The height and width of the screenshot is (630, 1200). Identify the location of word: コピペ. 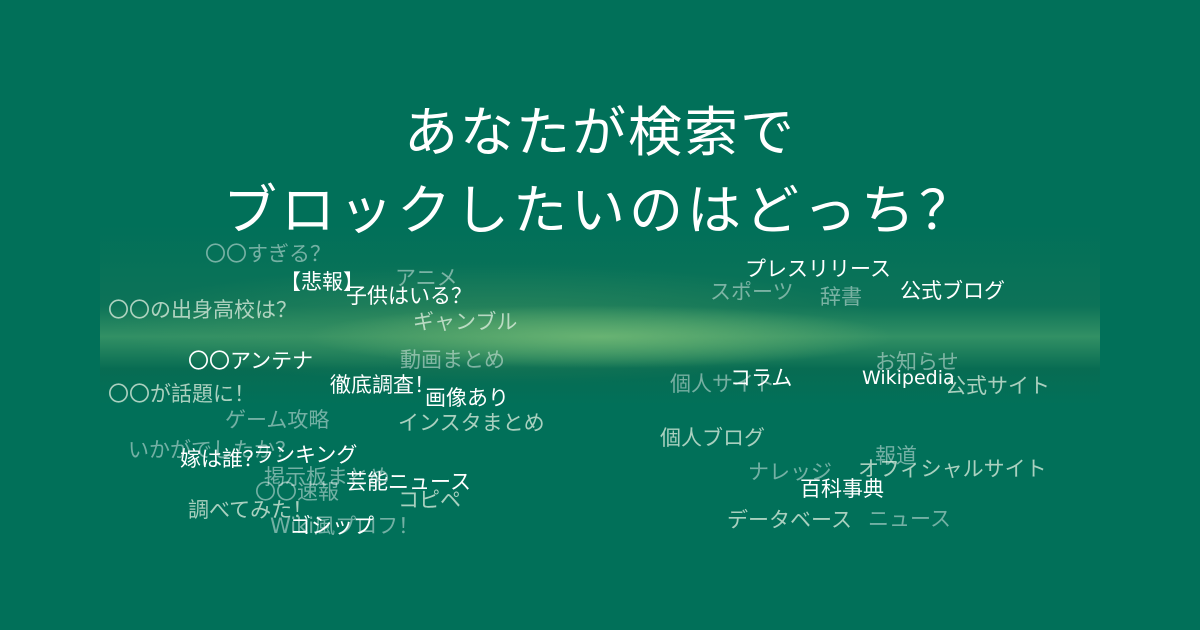
(429, 500).